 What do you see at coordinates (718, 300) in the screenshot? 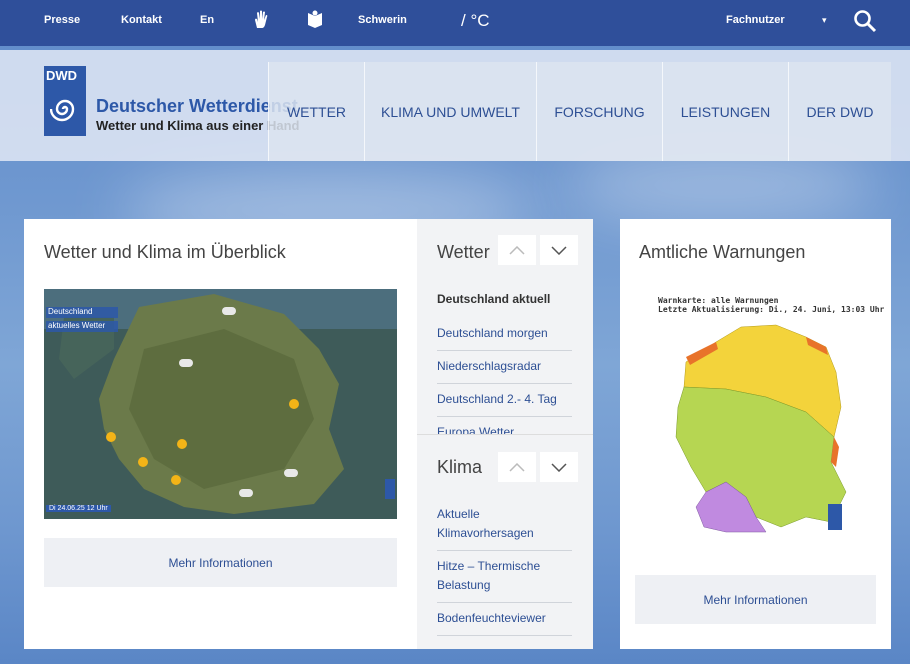
I see `warning-map-title: Warnkarte: alle Warnungen` at bounding box center [718, 300].